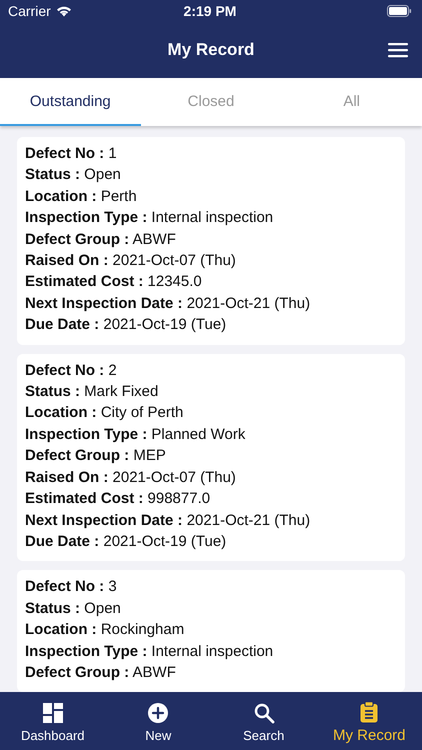 Image resolution: width=422 pixels, height=750 pixels. Describe the element at coordinates (158, 713) in the screenshot. I see `plus-circle-icon` at that location.